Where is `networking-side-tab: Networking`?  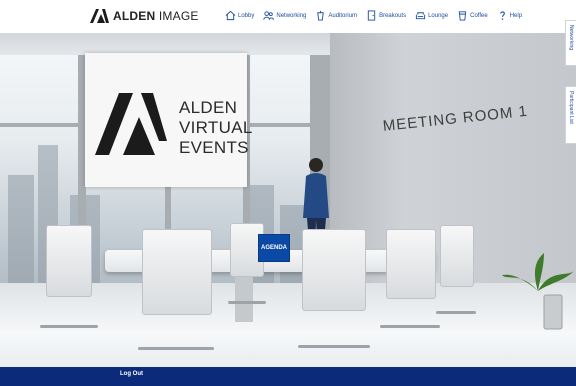 networking-side-tab: Networking is located at coordinates (570, 43).